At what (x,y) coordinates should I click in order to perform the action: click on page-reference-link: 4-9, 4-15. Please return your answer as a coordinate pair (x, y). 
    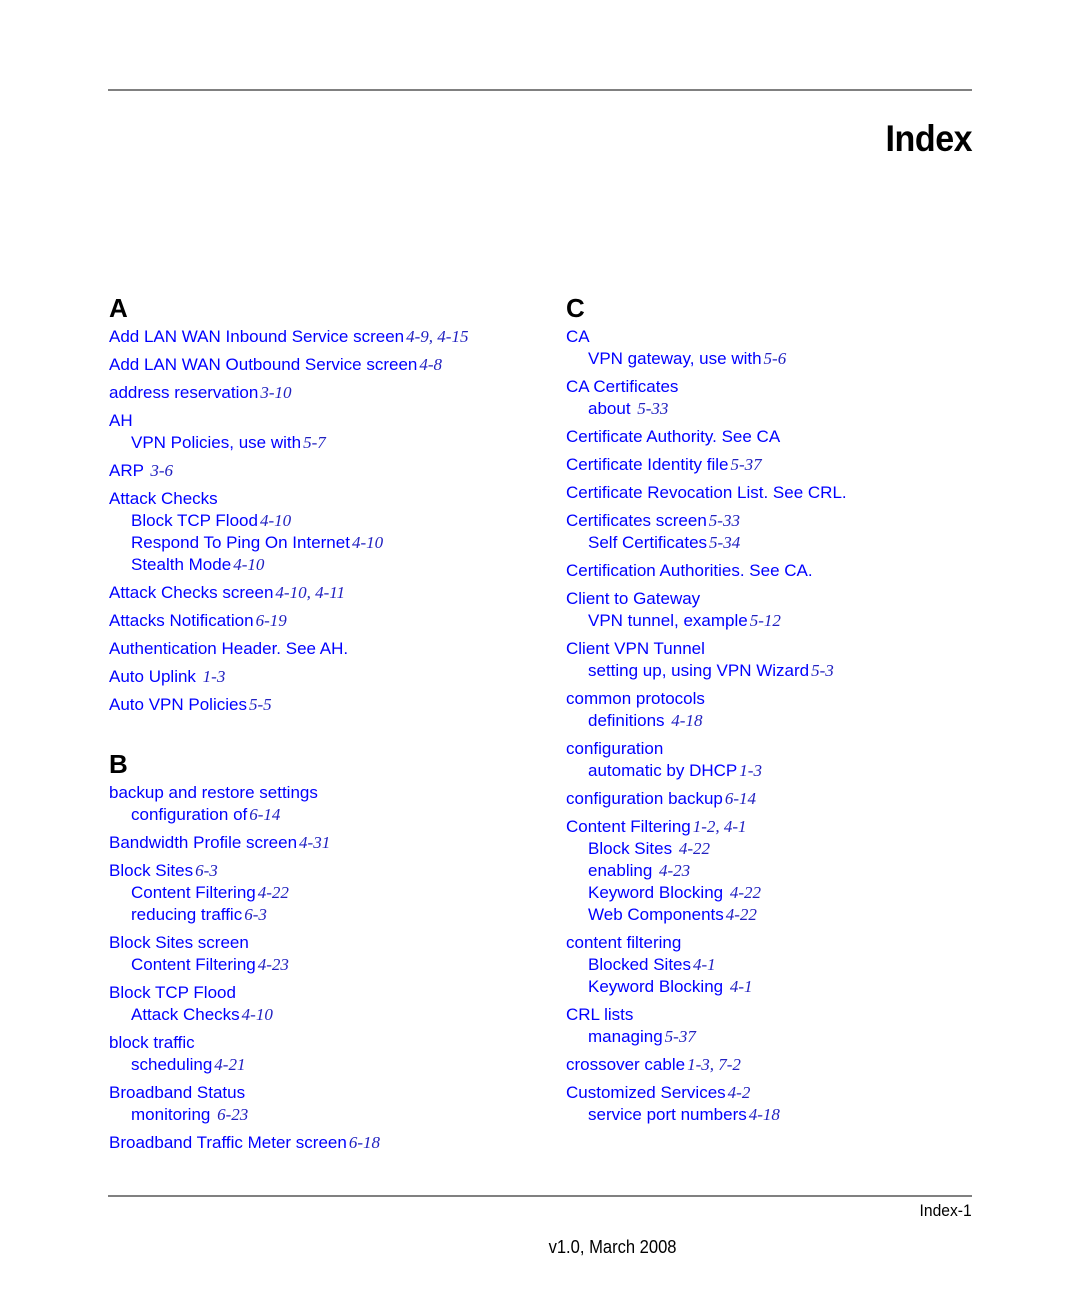
    Looking at the image, I should click on (437, 336).